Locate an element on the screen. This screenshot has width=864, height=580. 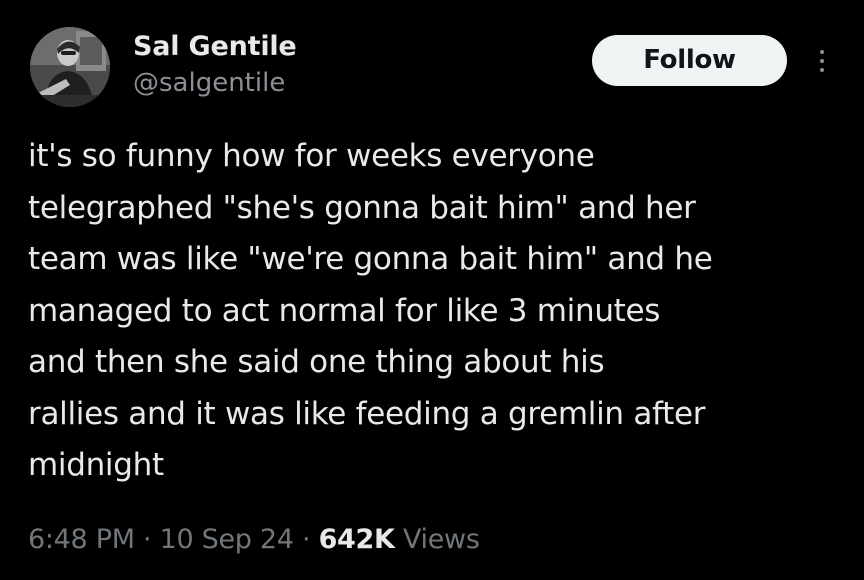
tweet-date: 10 Sep 24 is located at coordinates (227, 539).